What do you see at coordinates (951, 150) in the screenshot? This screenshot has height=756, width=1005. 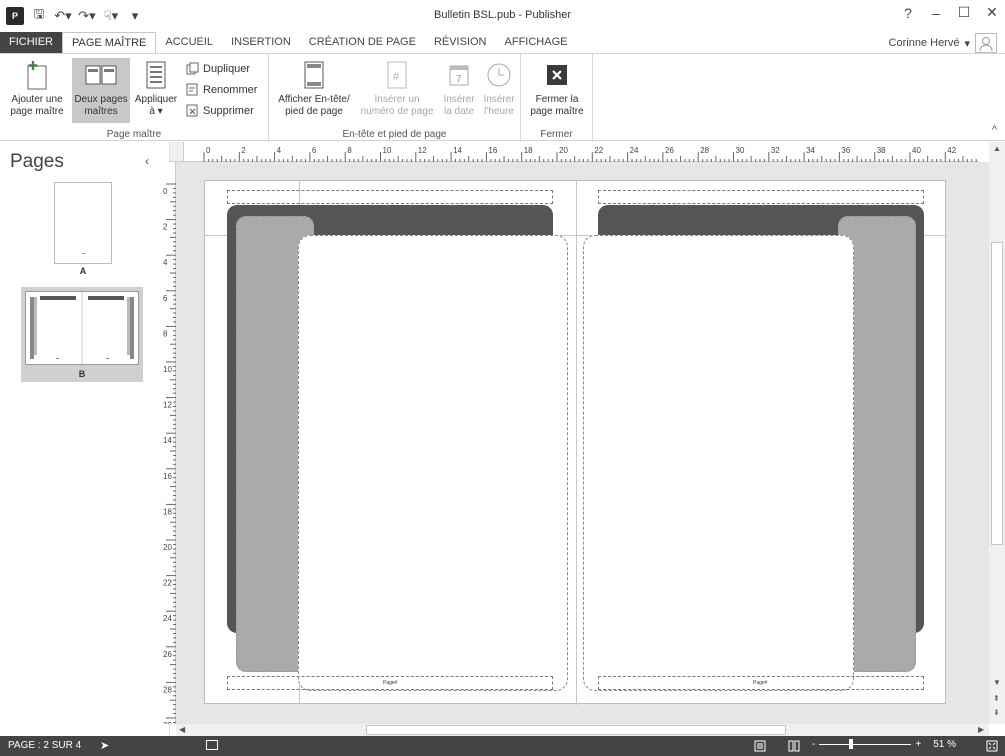 I see `ruler-label: 42` at bounding box center [951, 150].